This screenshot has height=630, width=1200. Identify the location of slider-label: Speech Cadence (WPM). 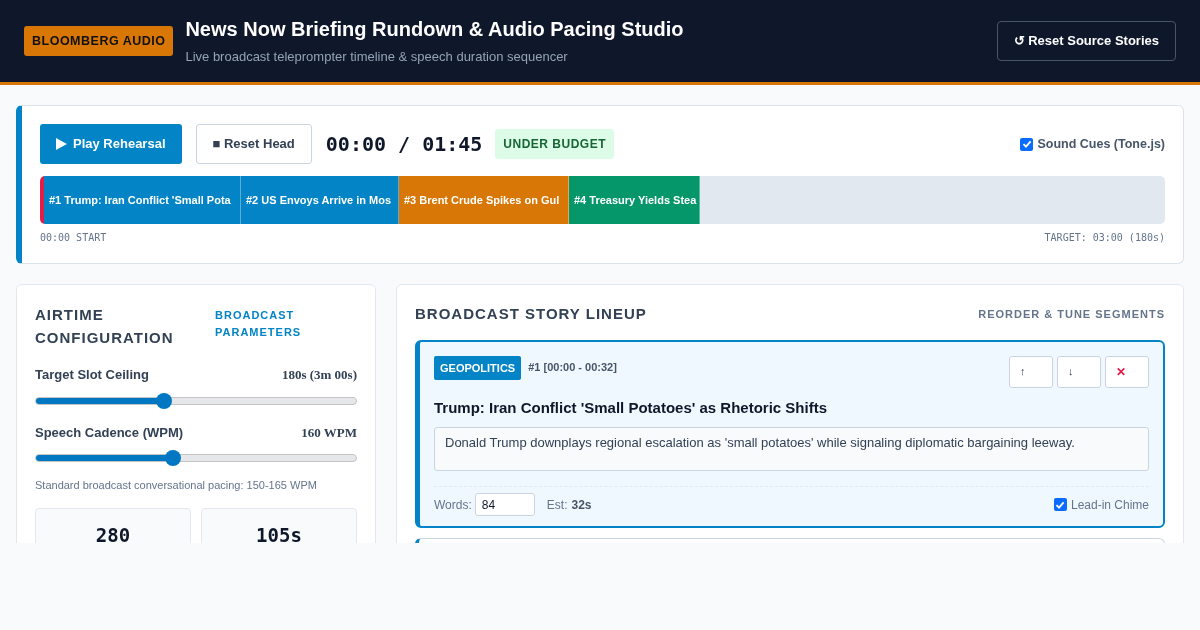
(109, 432).